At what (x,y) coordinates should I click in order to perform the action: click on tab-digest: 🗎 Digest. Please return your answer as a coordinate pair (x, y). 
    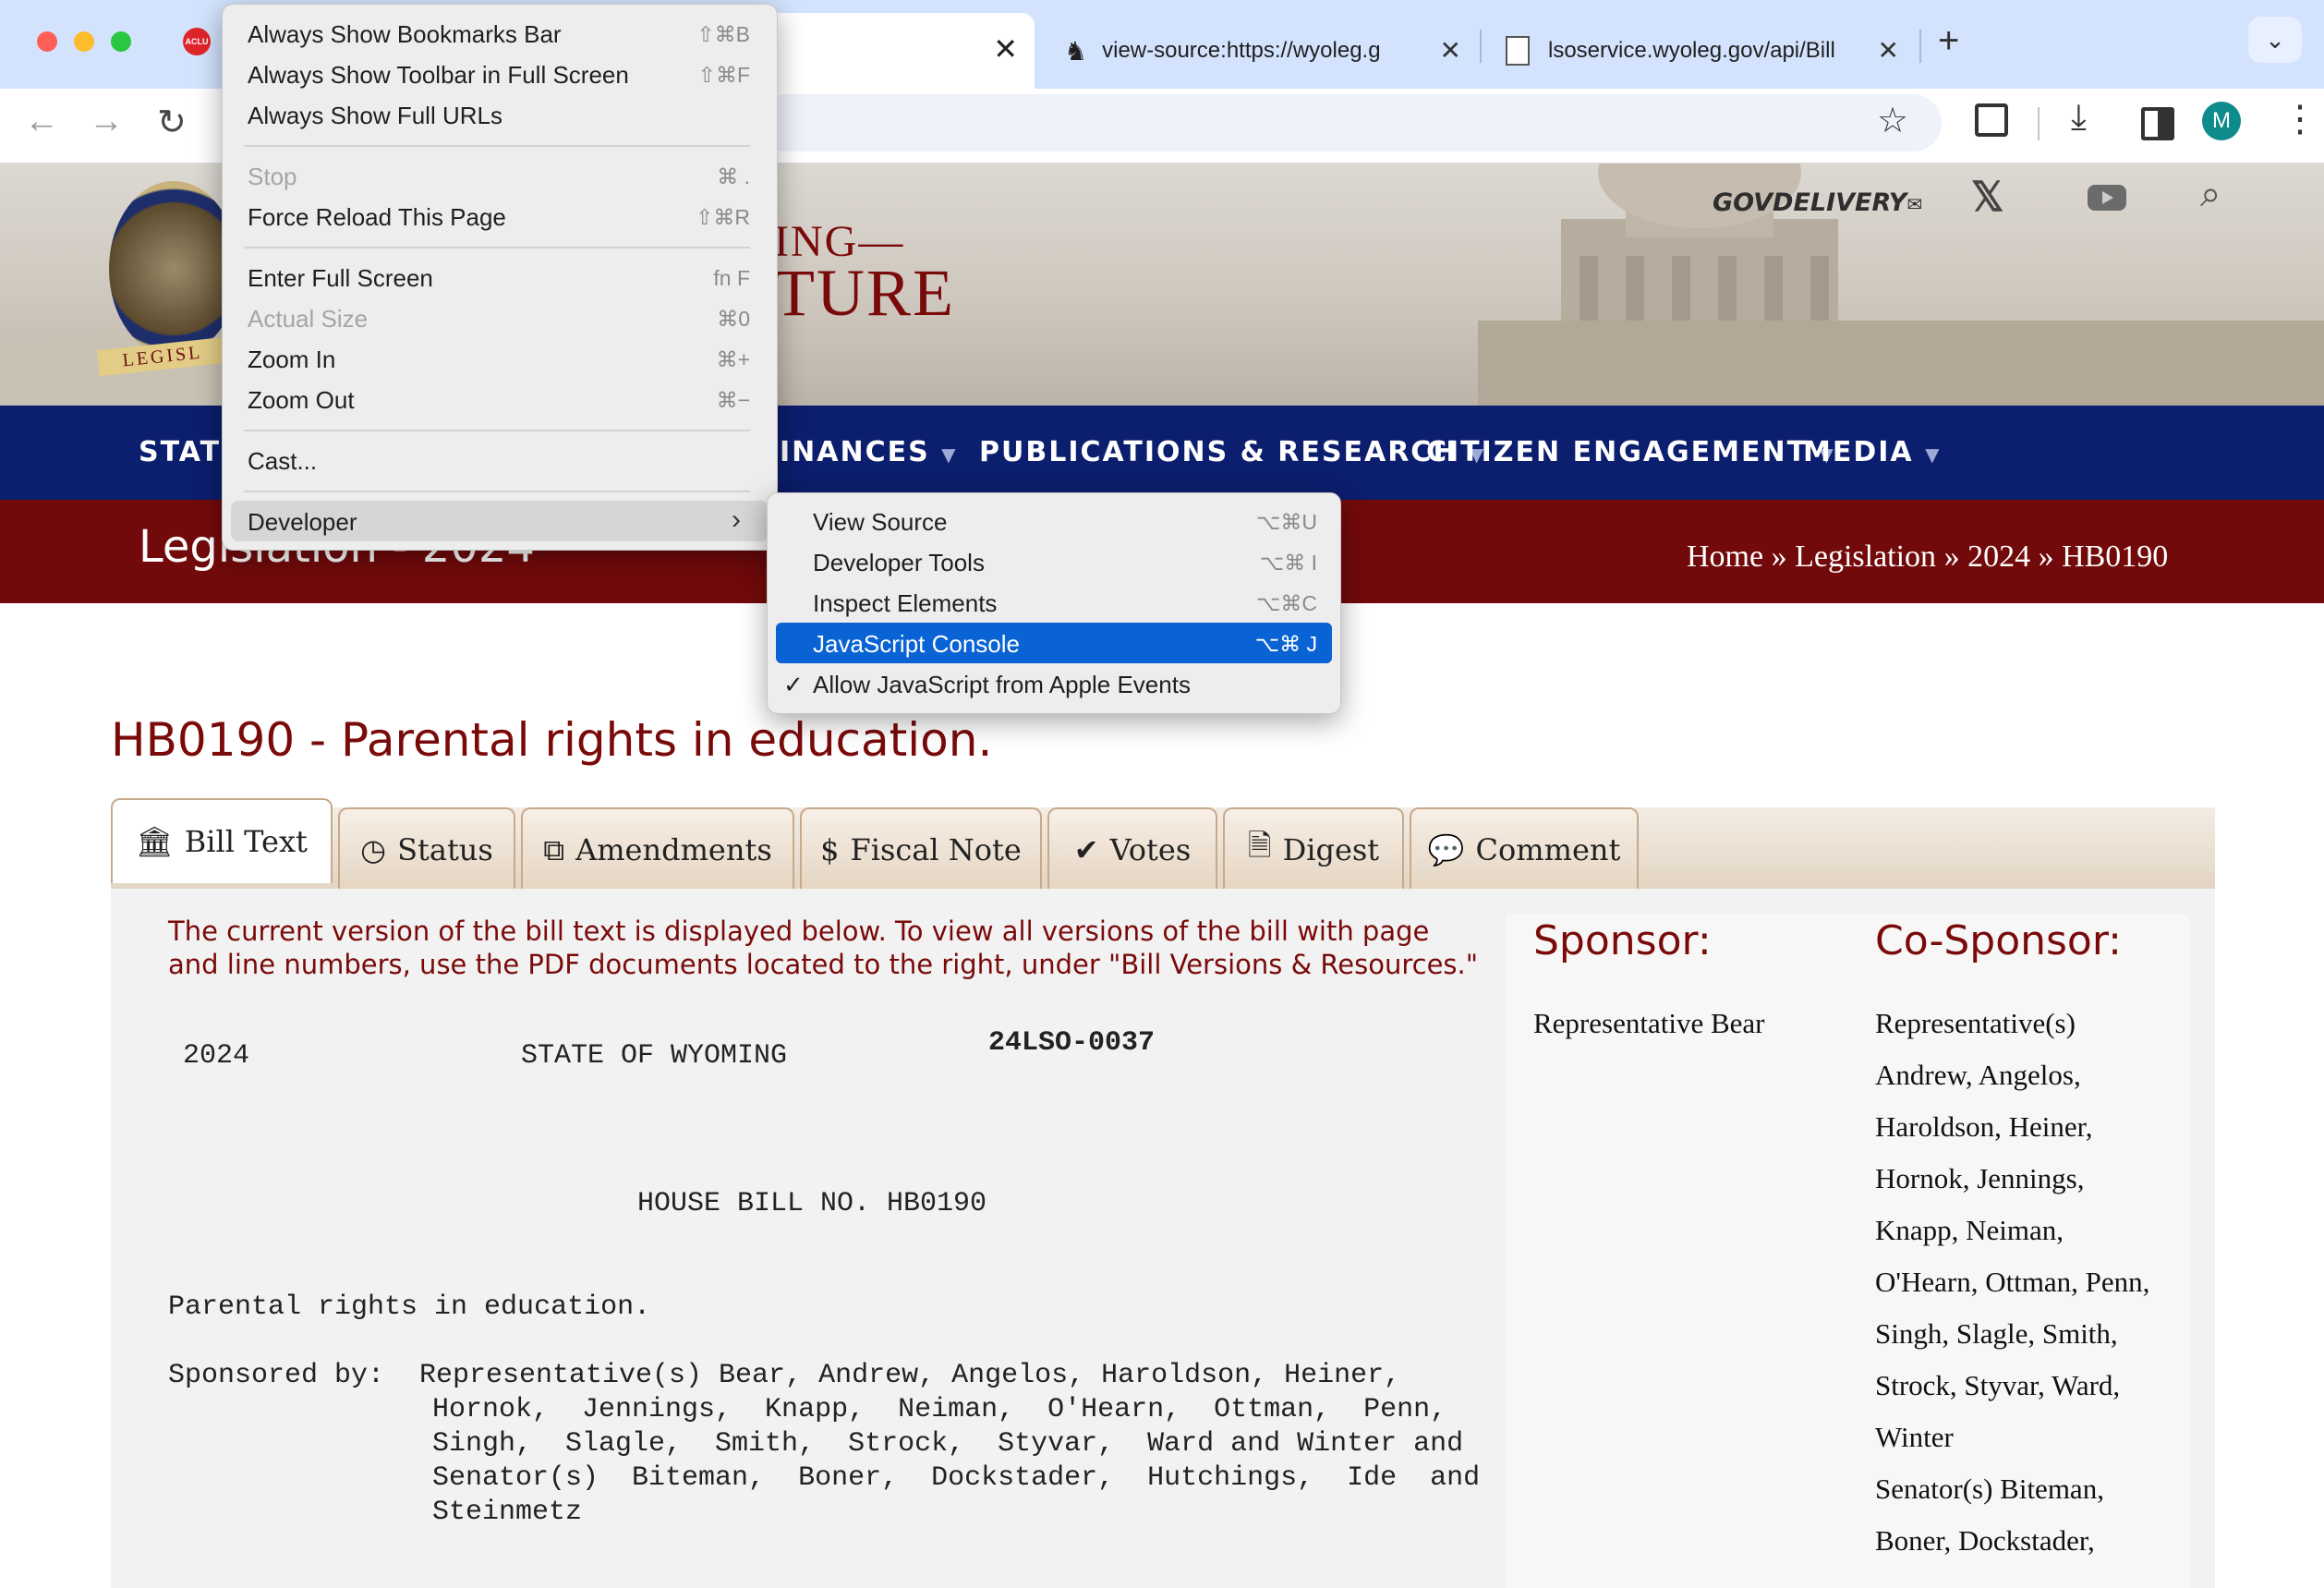
    Looking at the image, I should click on (1313, 849).